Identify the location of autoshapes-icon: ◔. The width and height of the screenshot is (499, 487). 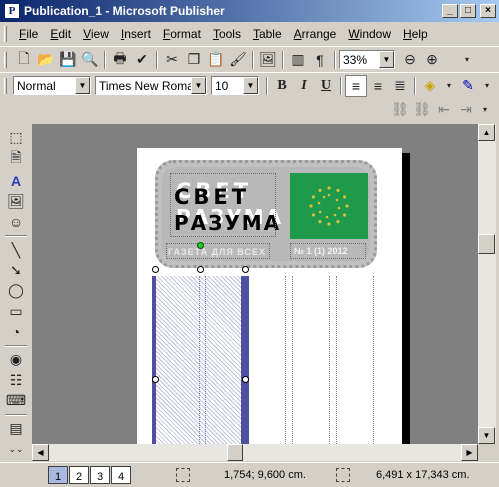
(16, 331).